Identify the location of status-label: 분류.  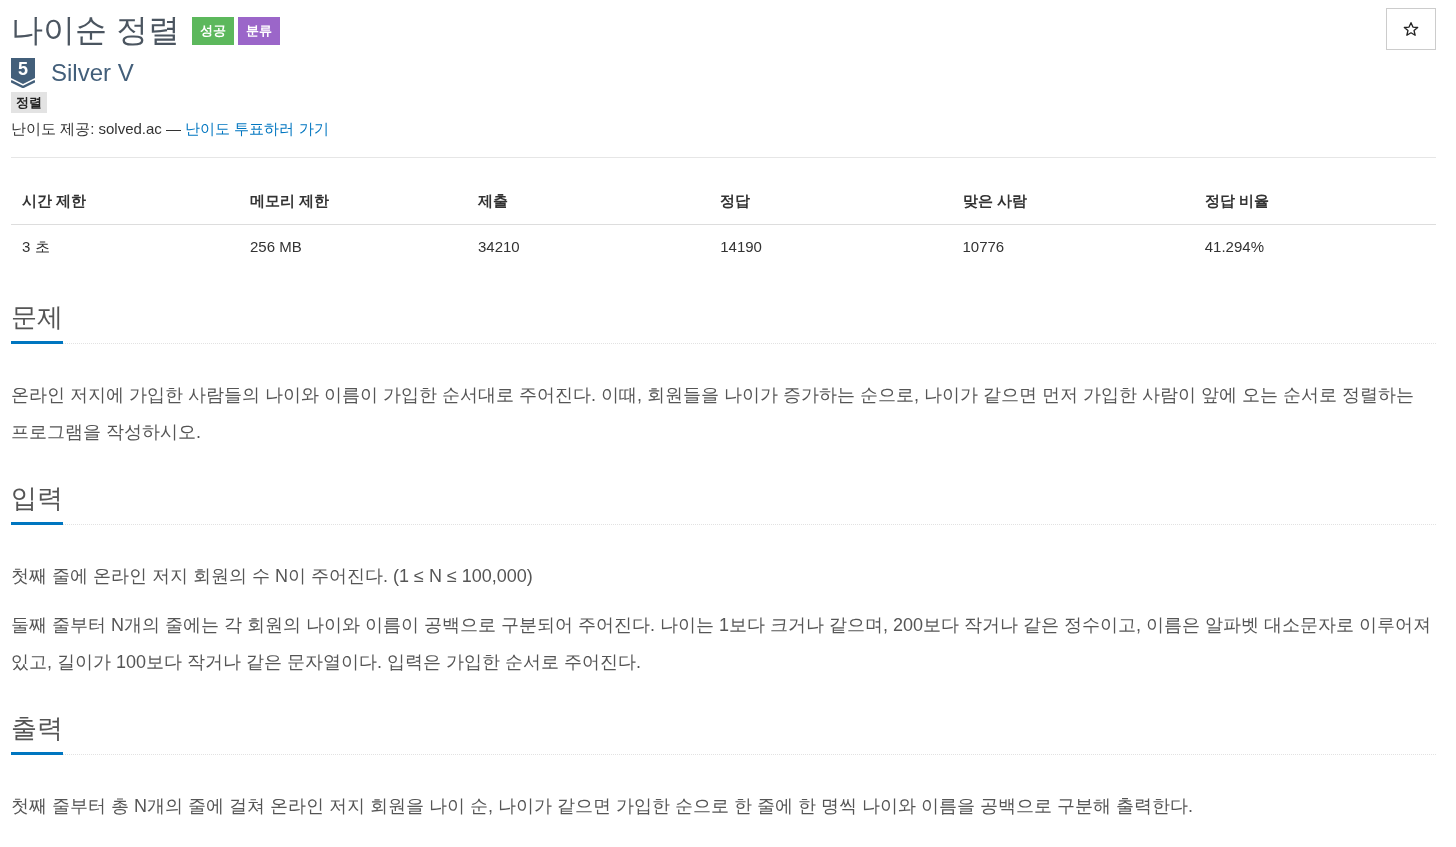
(258, 30).